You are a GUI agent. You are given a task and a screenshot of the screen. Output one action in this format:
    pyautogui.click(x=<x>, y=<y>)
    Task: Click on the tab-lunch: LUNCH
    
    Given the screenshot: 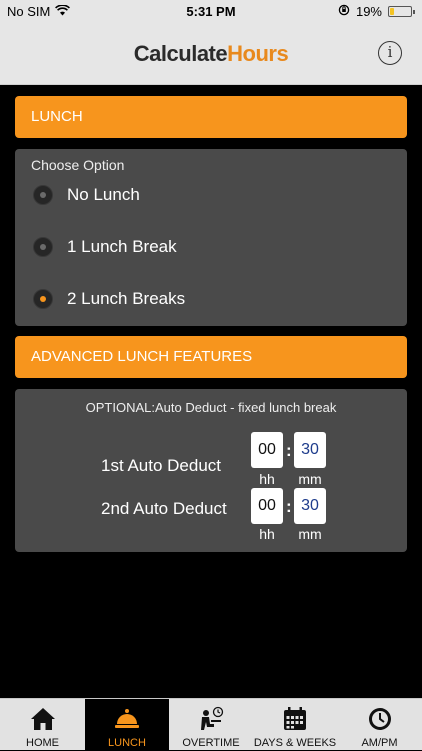 What is the action you would take?
    pyautogui.click(x=127, y=725)
    